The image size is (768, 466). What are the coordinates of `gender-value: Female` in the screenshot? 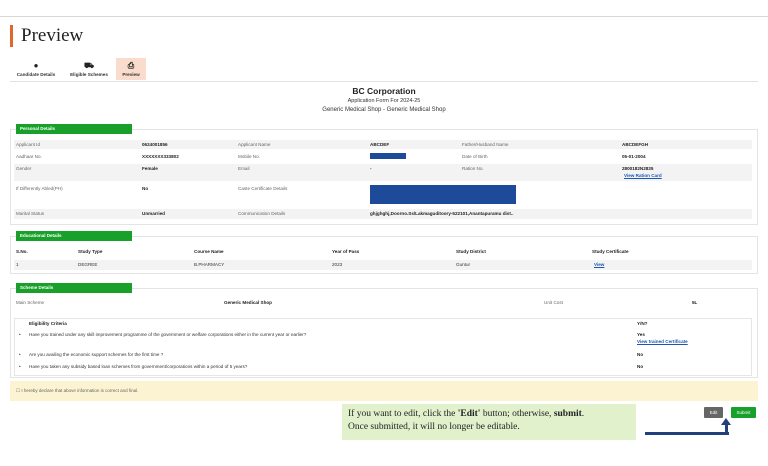 It's located at (150, 168).